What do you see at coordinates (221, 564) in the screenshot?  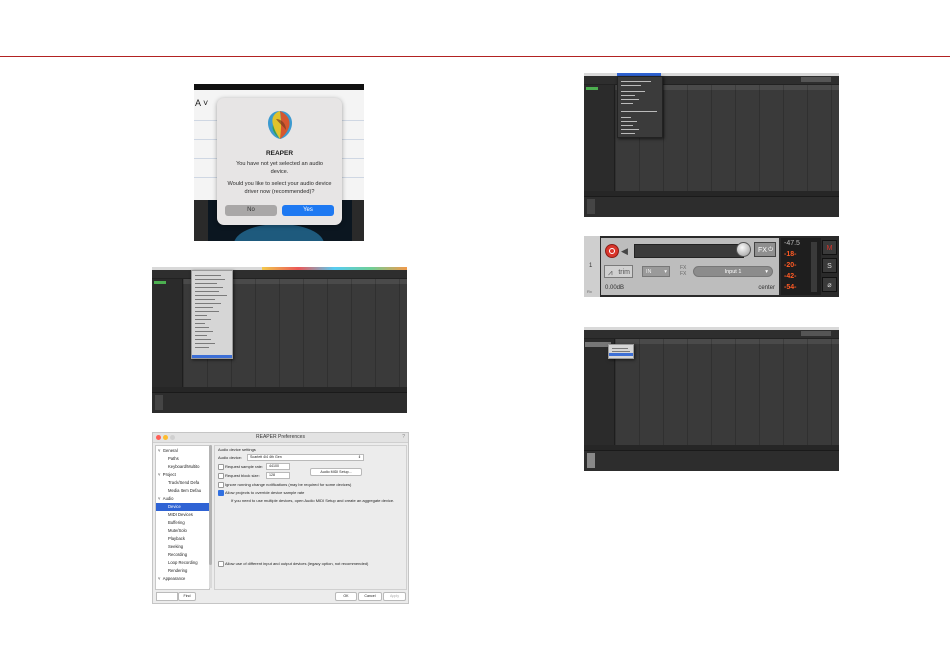 I see `legacy-io-checkbox` at bounding box center [221, 564].